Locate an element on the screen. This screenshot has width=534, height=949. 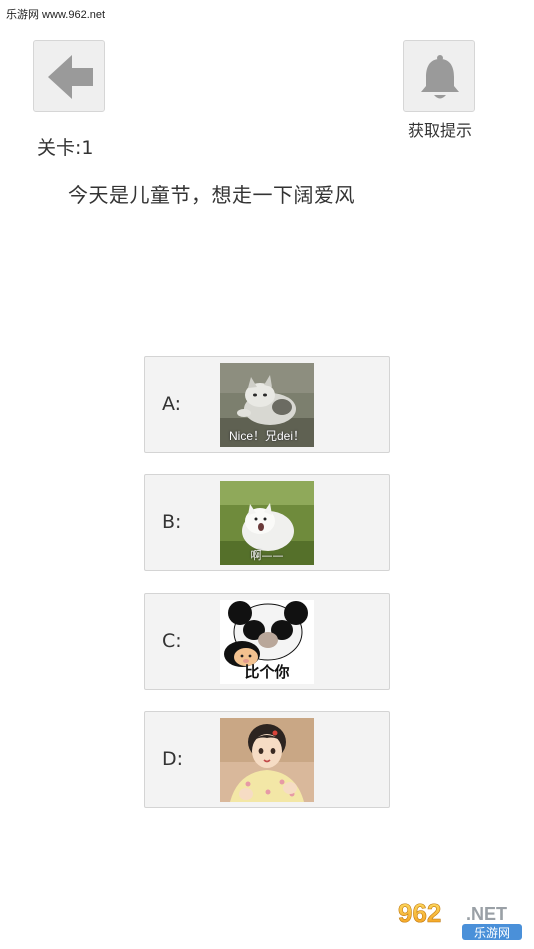
option-d: D: is located at coordinates (267, 759).